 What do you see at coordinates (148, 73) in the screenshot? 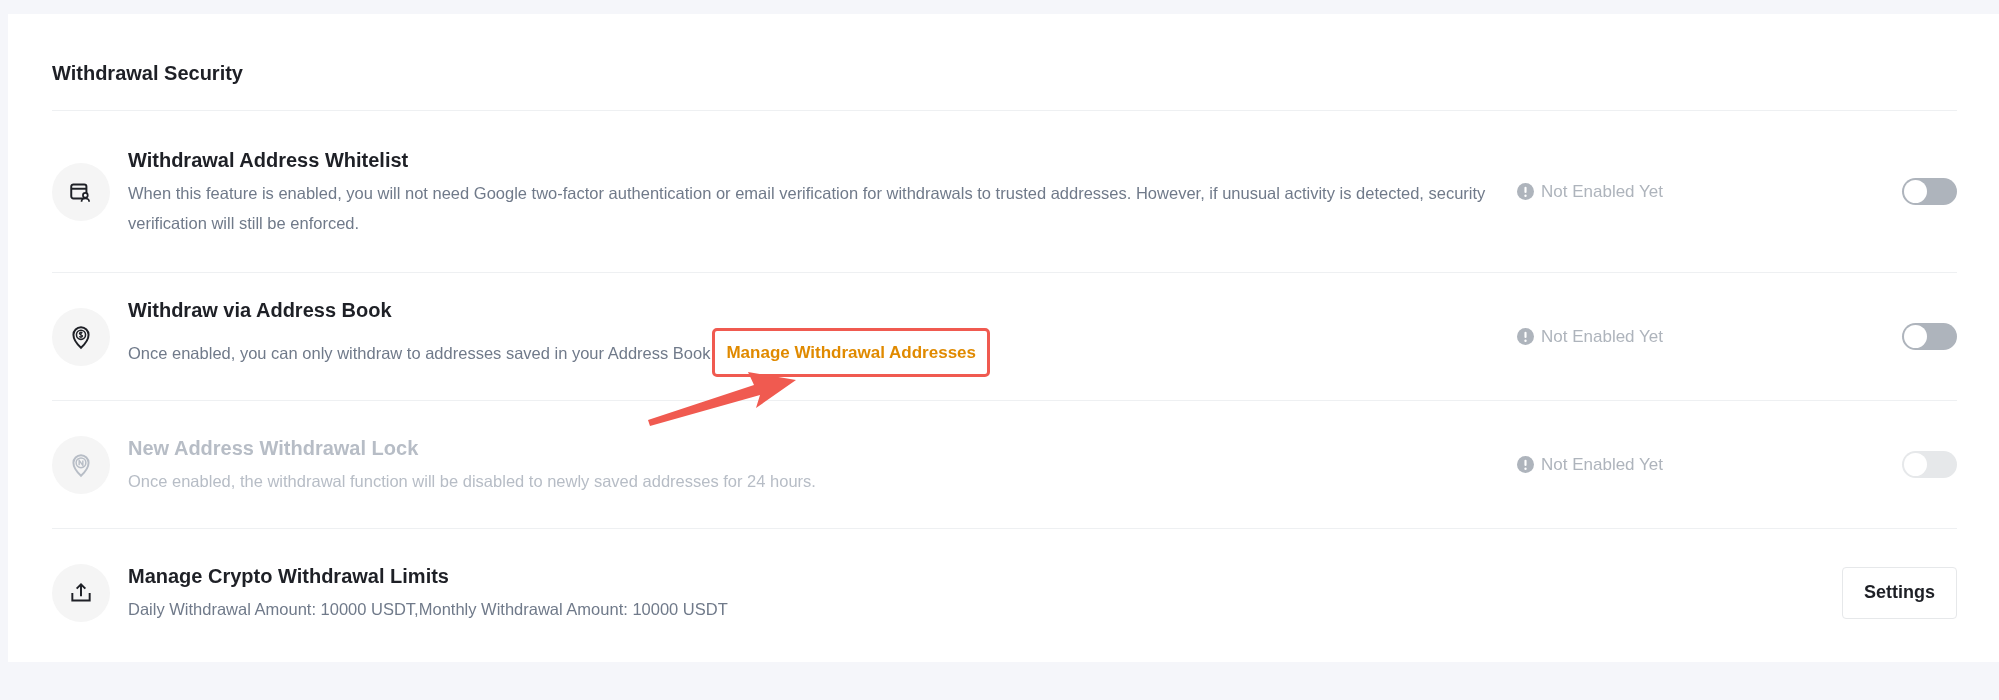
I see `section-title: Withdrawal Security` at bounding box center [148, 73].